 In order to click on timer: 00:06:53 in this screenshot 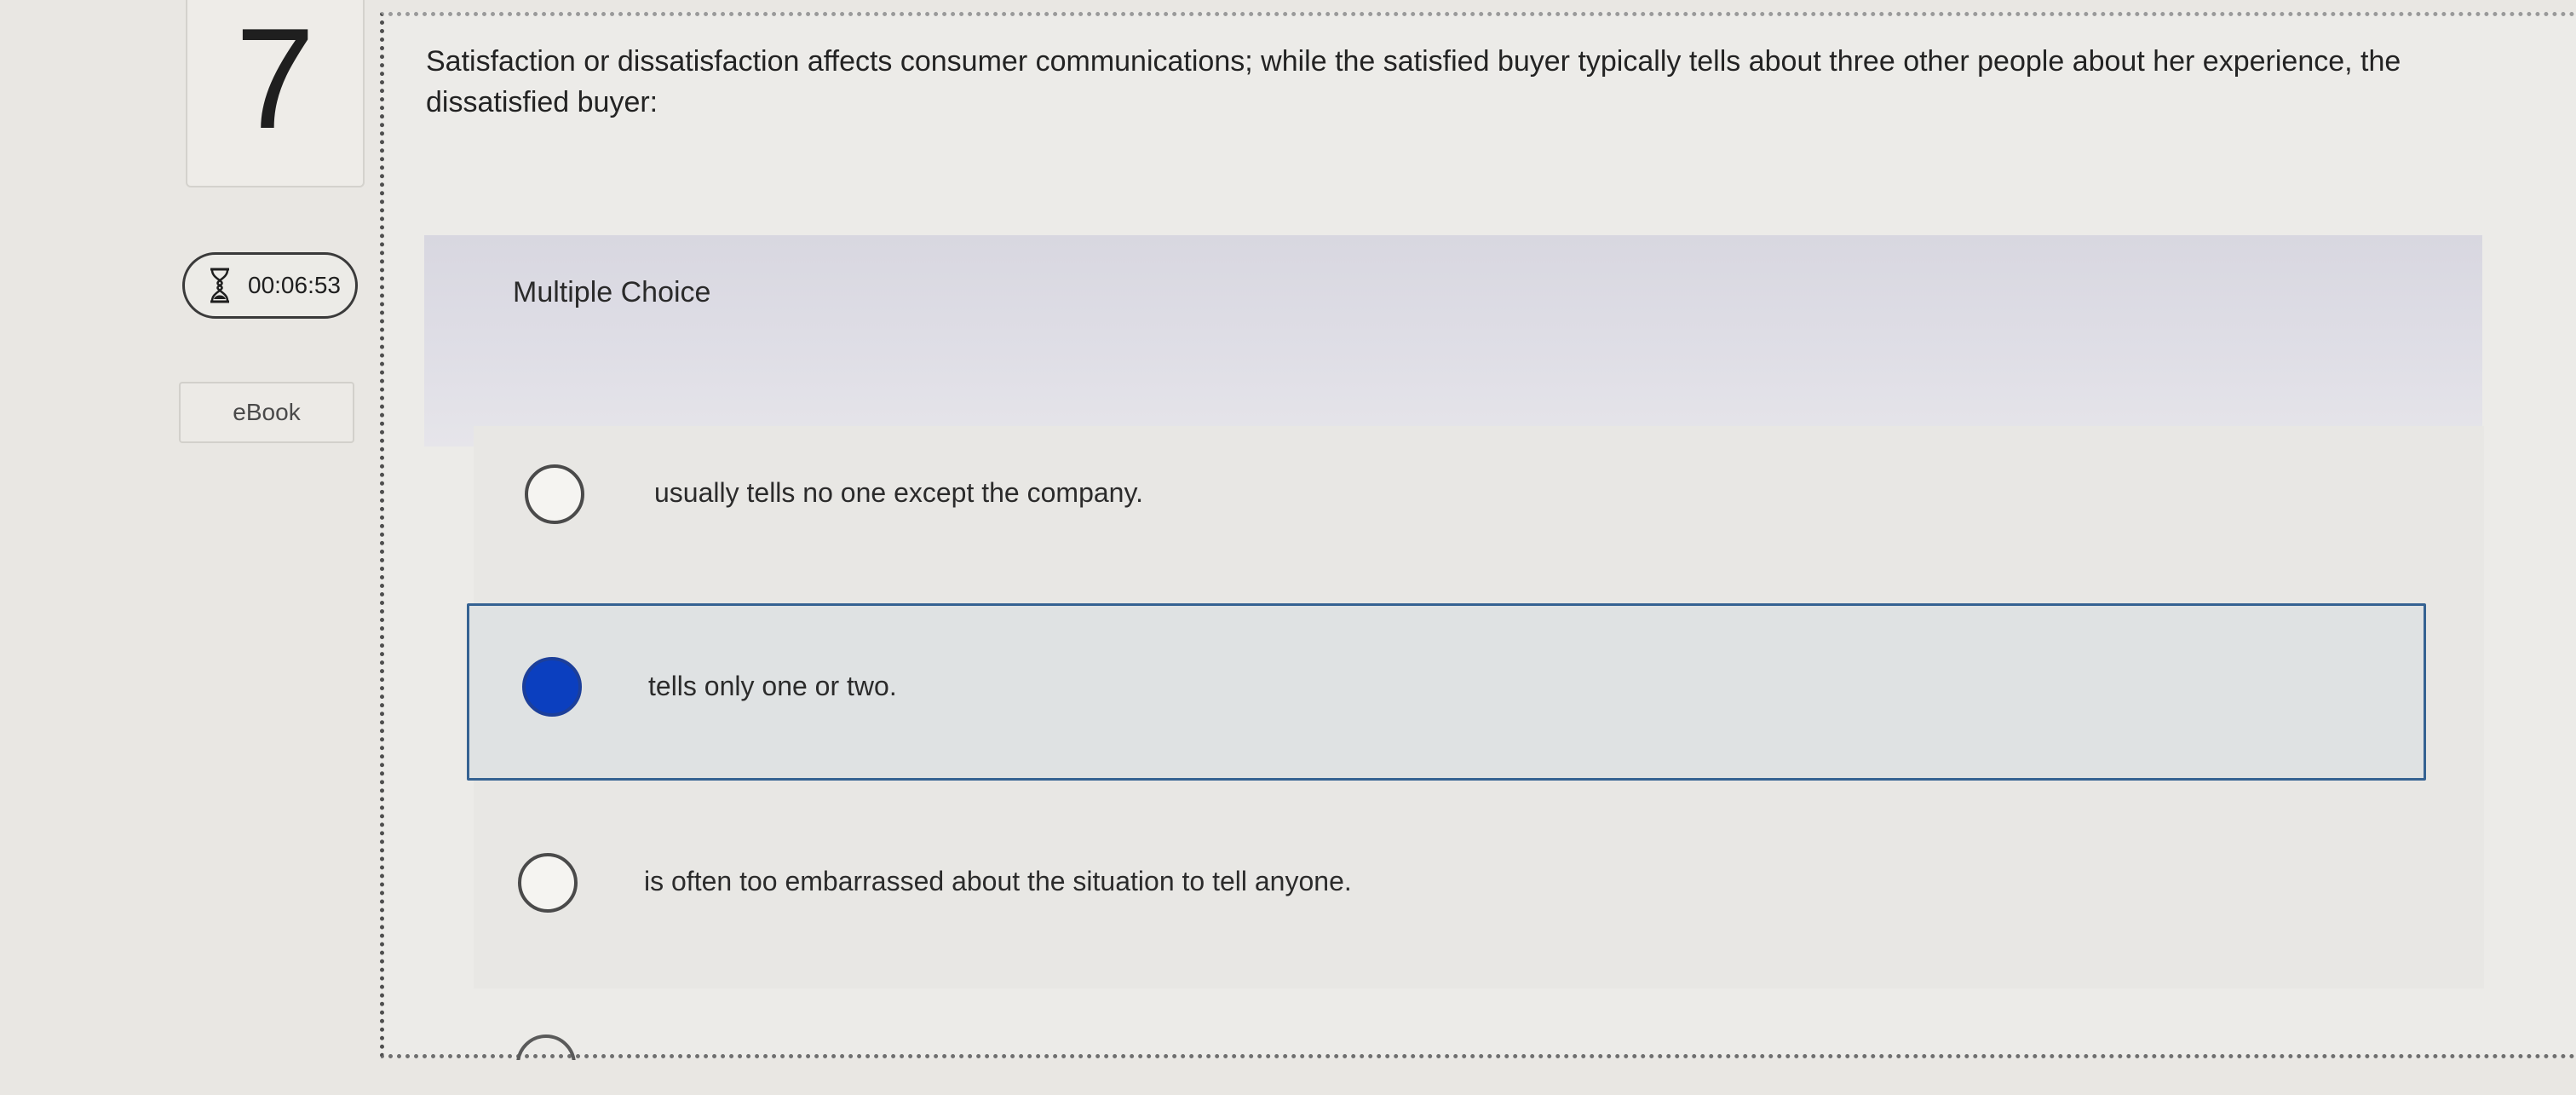, I will do `click(270, 285)`.